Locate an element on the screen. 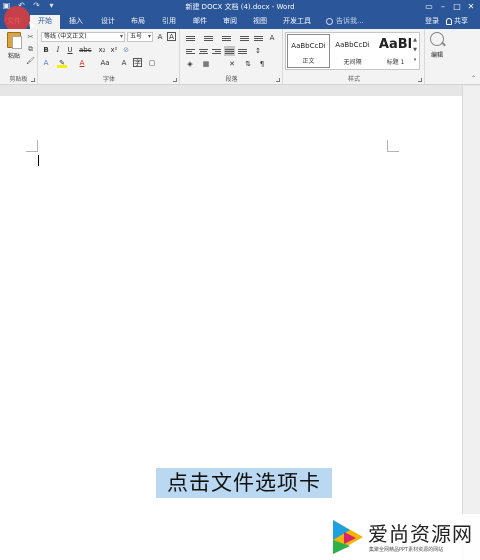  styles-launcher-icon is located at coordinates (420, 80).